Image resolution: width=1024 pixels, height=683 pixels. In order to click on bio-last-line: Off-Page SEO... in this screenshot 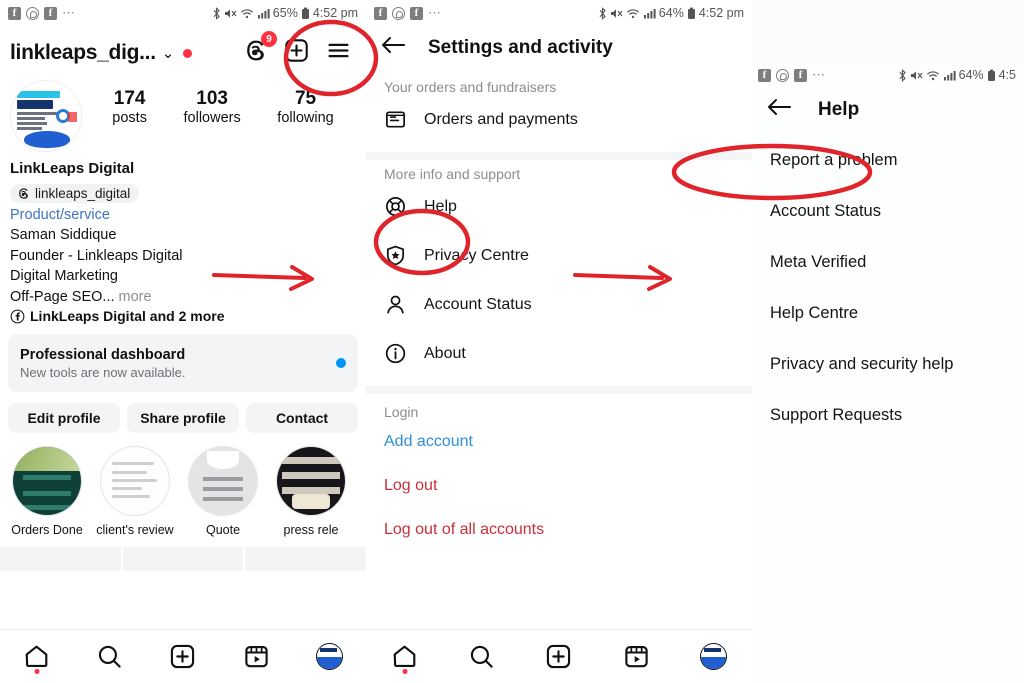, I will do `click(62, 296)`.